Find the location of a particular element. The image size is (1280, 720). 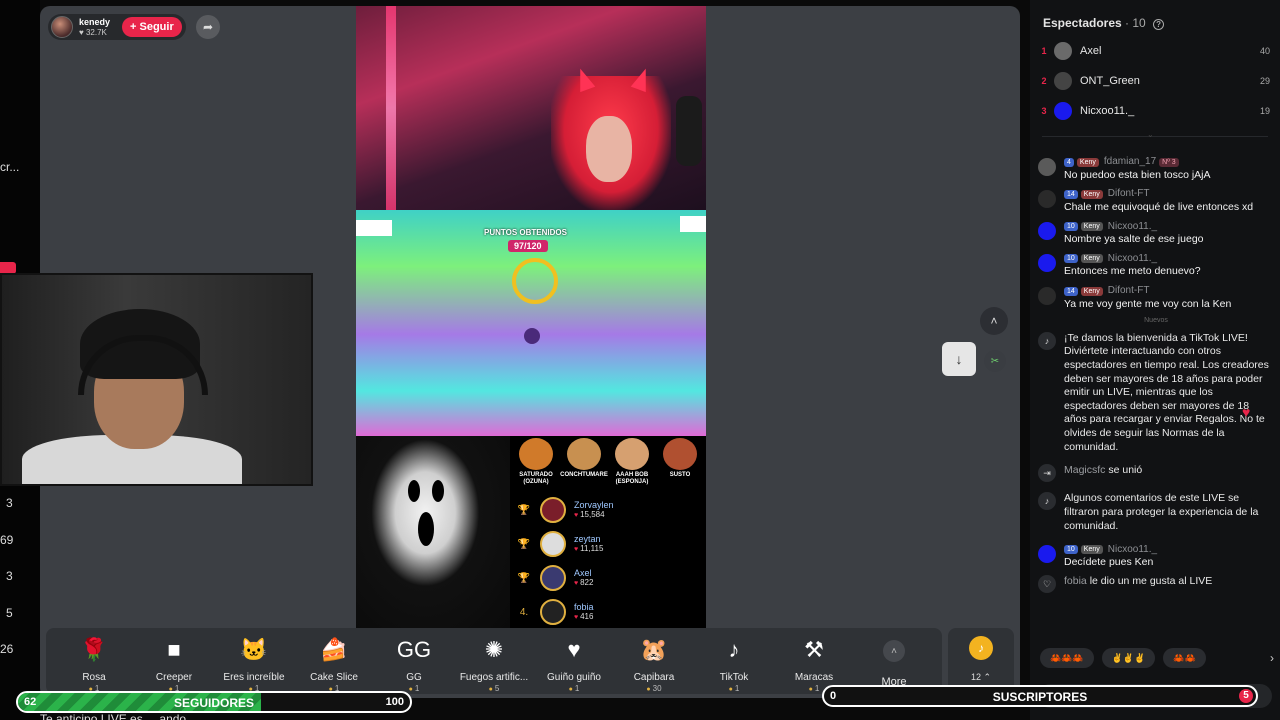

help-icon: ? is located at coordinates (1159, 24).